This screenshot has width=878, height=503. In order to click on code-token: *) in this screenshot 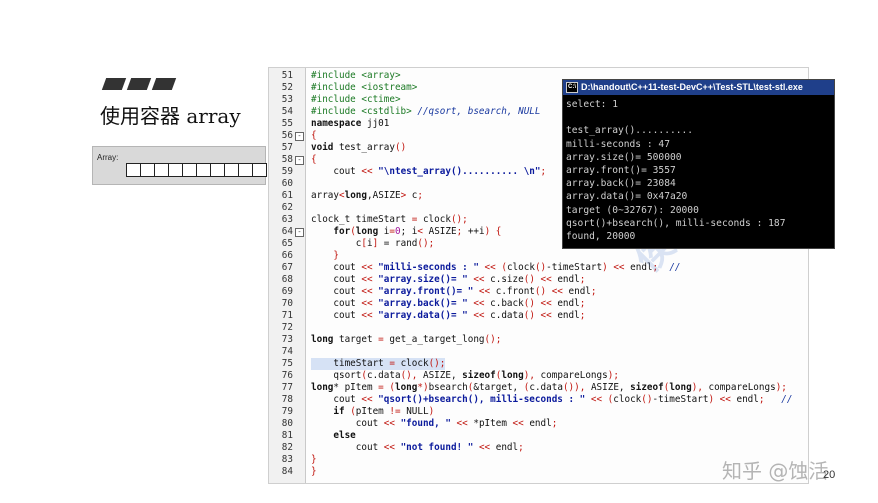, I will do `click(423, 387)`.